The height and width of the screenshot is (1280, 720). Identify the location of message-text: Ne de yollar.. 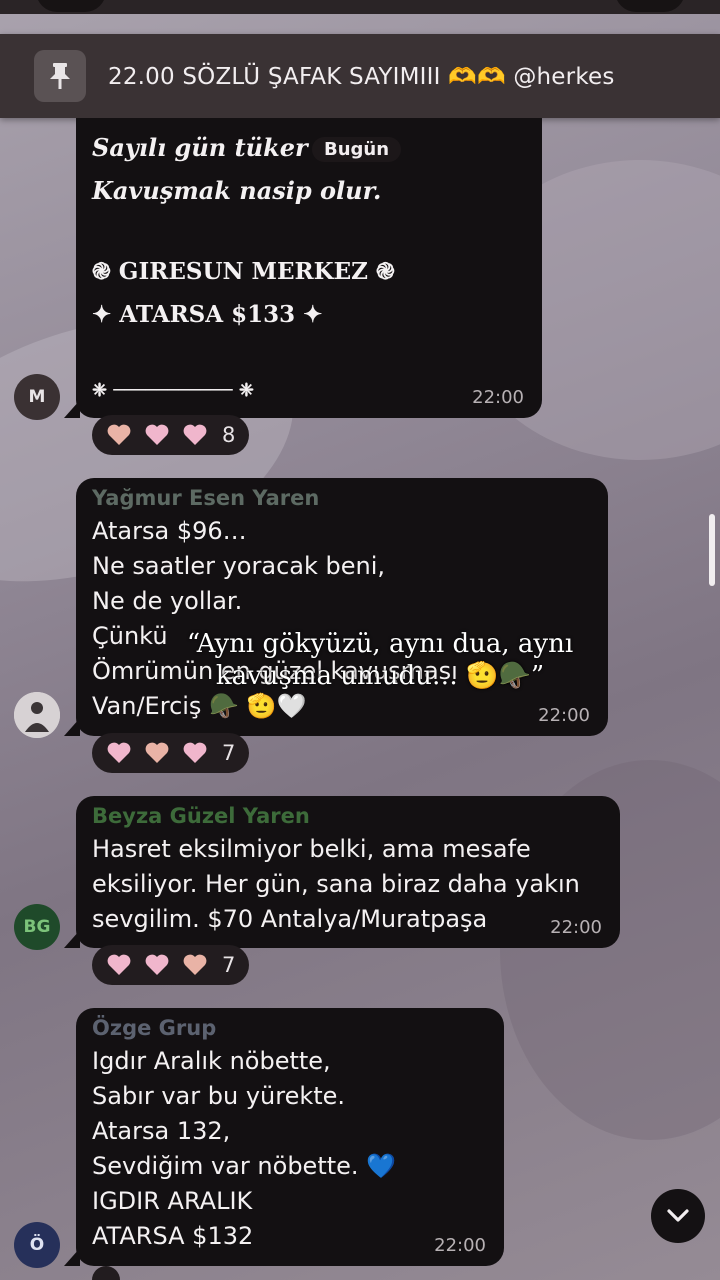
(167, 601).